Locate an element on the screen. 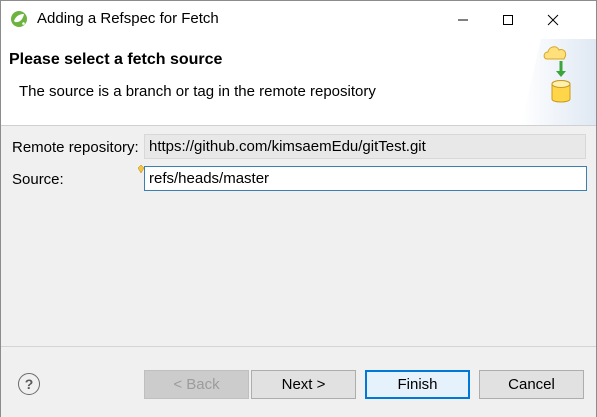 Image resolution: width=597 pixels, height=417 pixels. title-bar: Adding a Refspec for Fetch is located at coordinates (298, 20).